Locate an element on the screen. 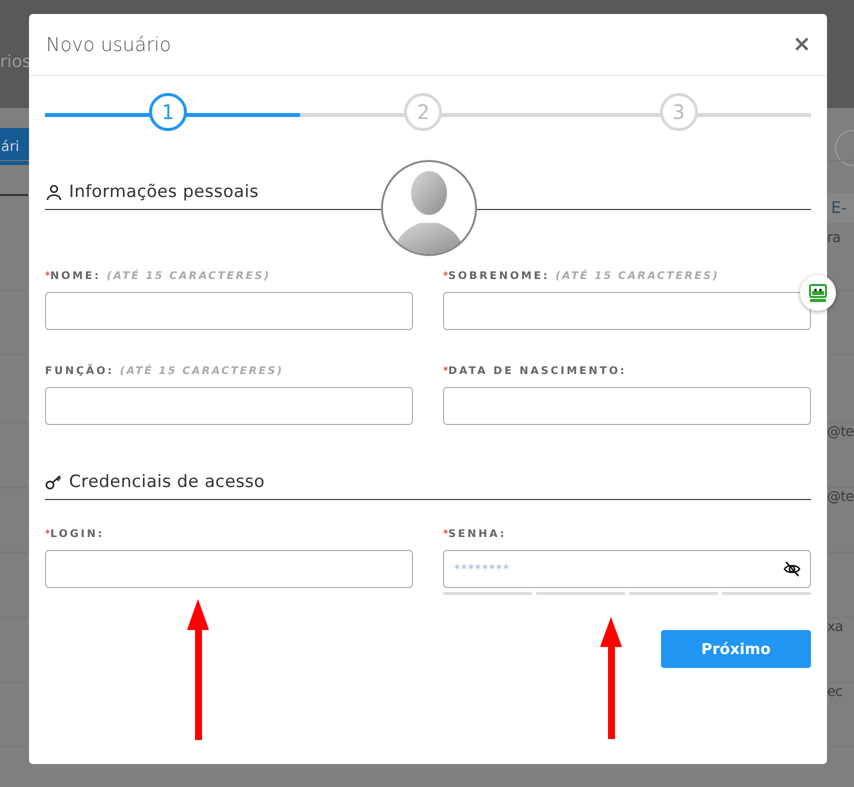 Image resolution: width=854 pixels, height=787 pixels. field-label: NOME: is located at coordinates (75, 276).